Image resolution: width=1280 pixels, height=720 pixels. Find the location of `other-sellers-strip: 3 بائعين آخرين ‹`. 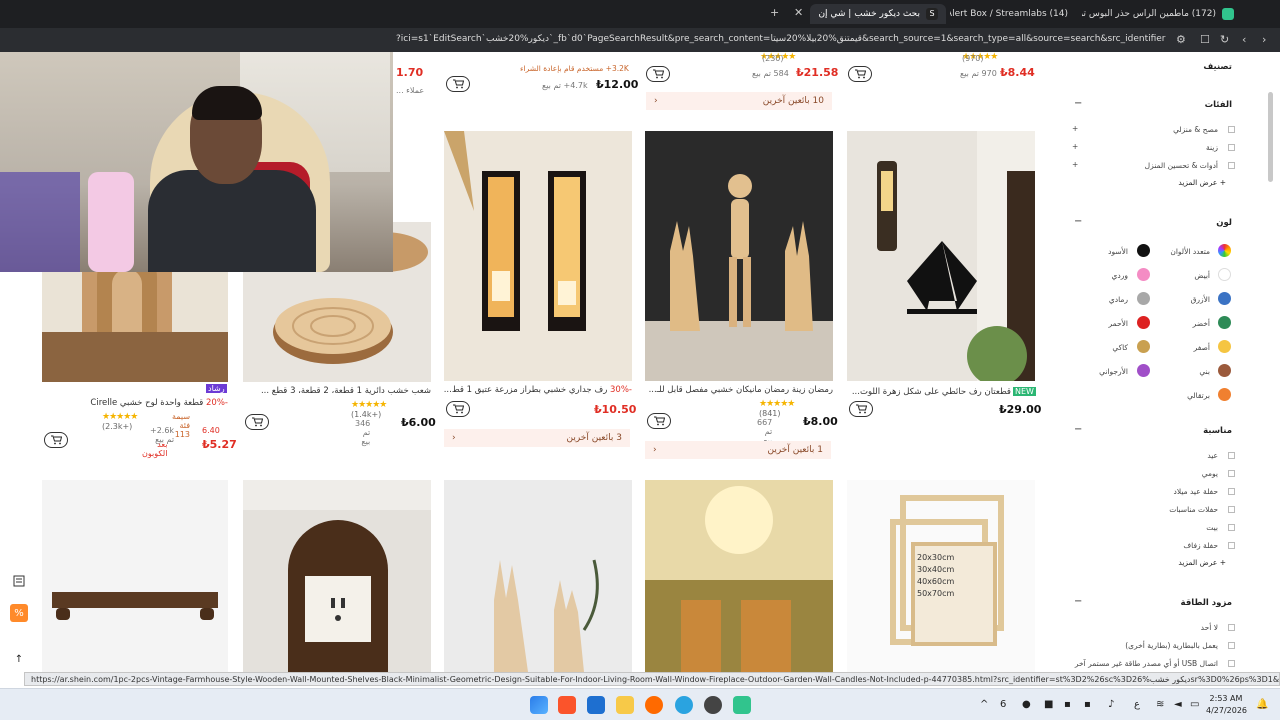

other-sellers-strip: 3 بائعين آخرين ‹ is located at coordinates (537, 438).